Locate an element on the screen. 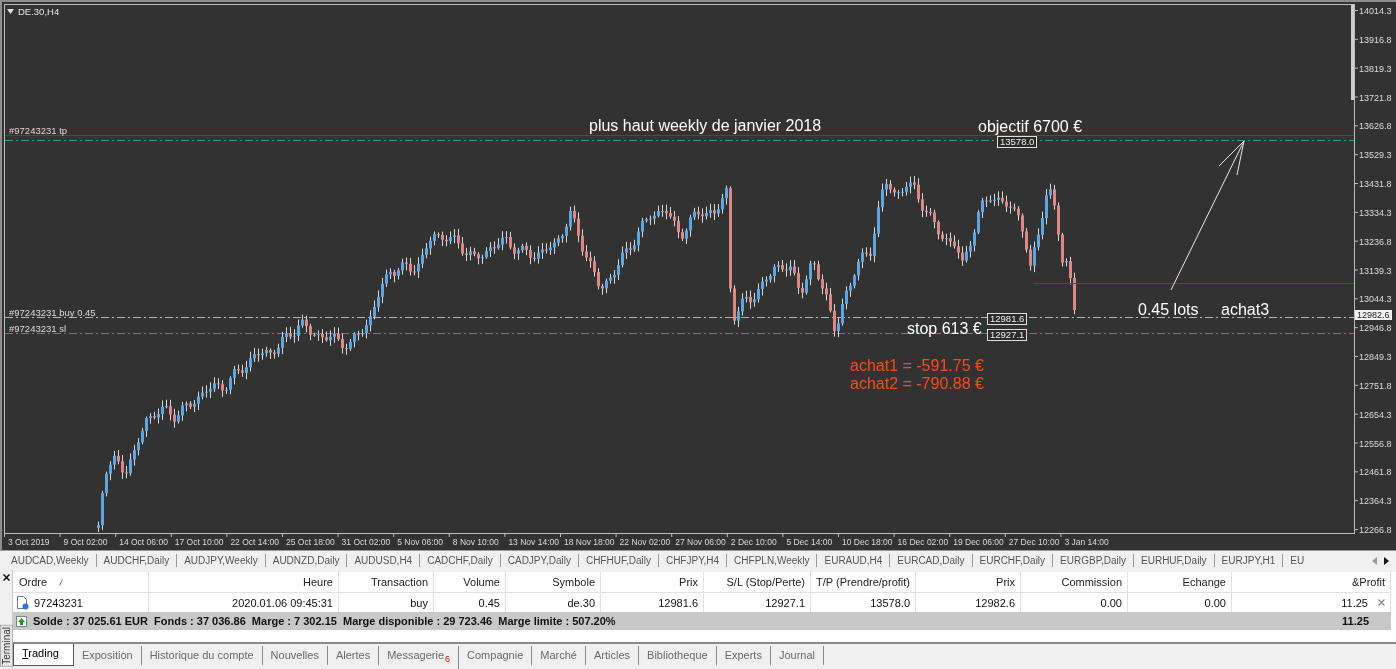  price-label: 13139.3 is located at coordinates (1375, 271).